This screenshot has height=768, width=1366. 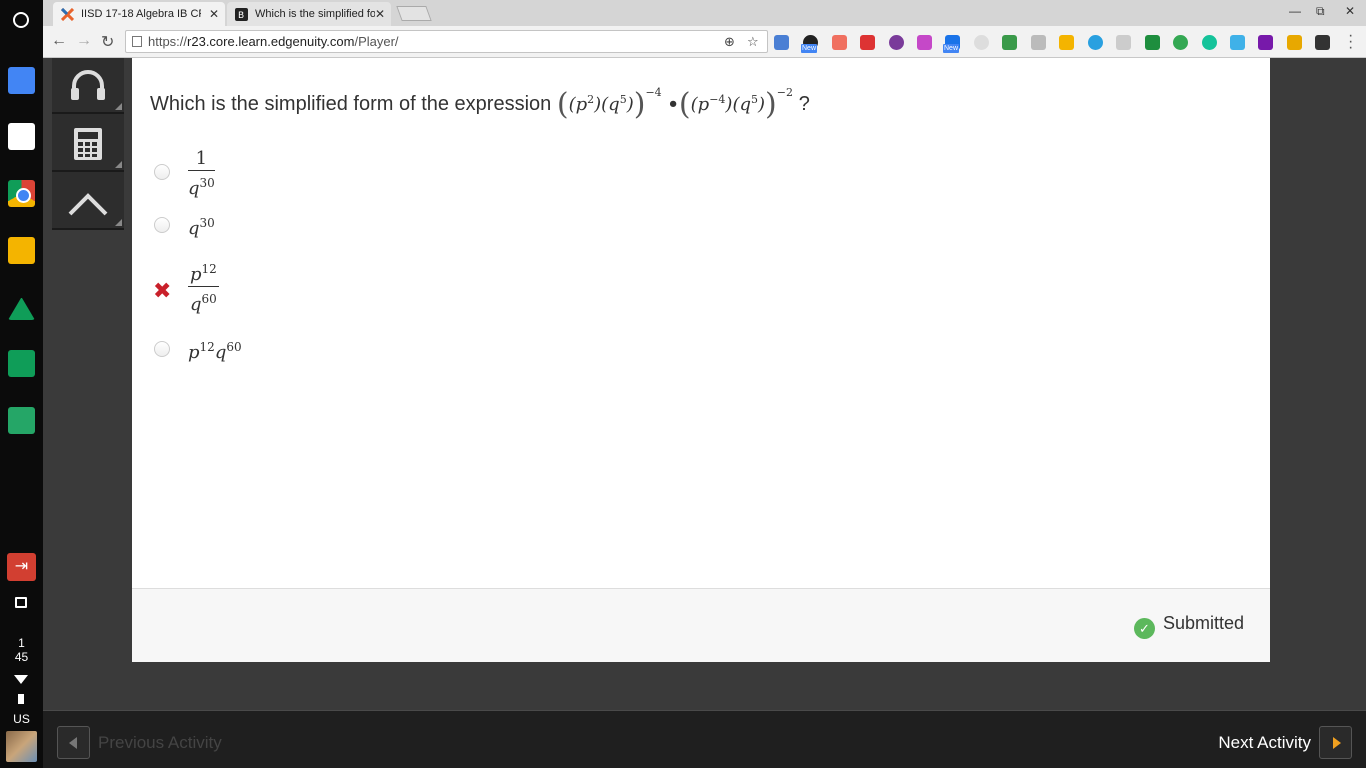 What do you see at coordinates (271, 41) in the screenshot?
I see `url-host: r23.core.learn.edgenuity.com` at bounding box center [271, 41].